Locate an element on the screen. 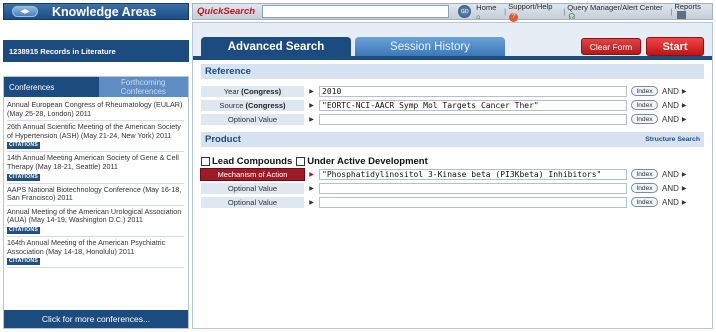 The width and height of the screenshot is (716, 332). reports-link-label: Reports is located at coordinates (687, 6).